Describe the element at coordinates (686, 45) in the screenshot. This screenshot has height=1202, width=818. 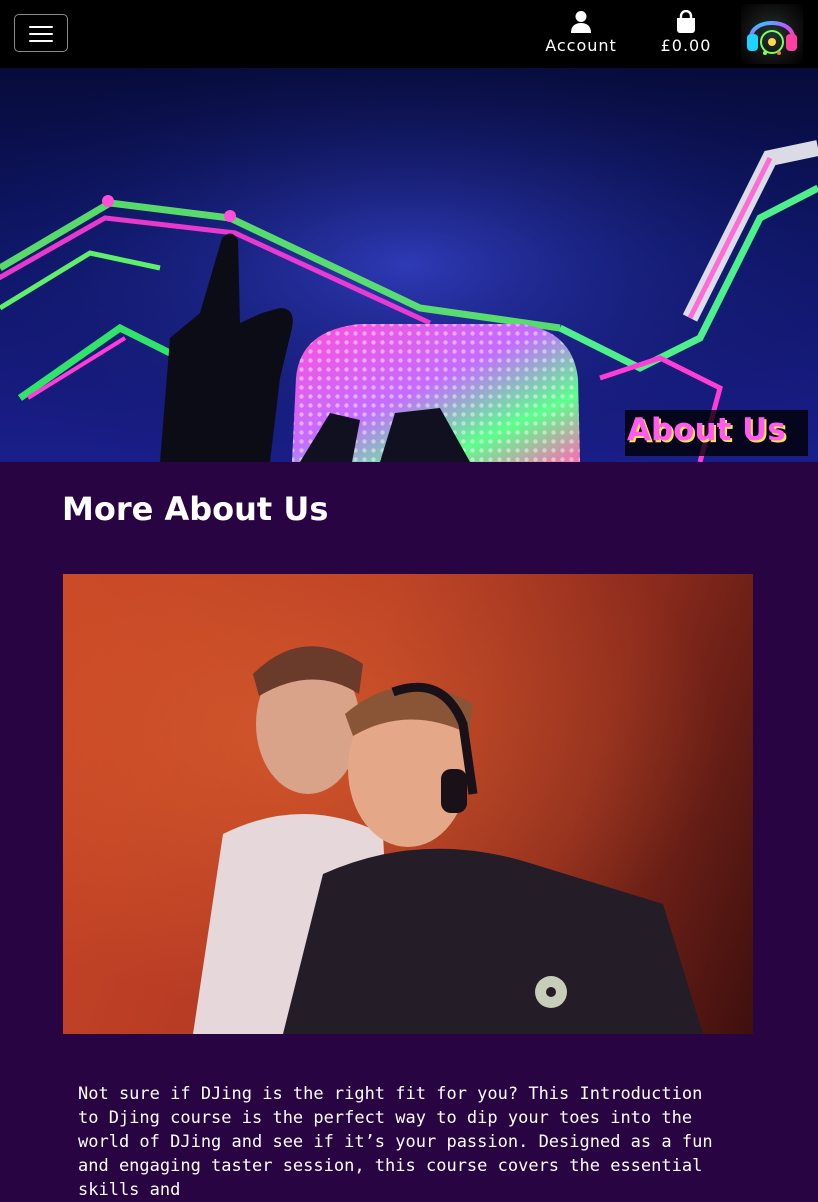
I see `basket-total: £0.00` at that location.